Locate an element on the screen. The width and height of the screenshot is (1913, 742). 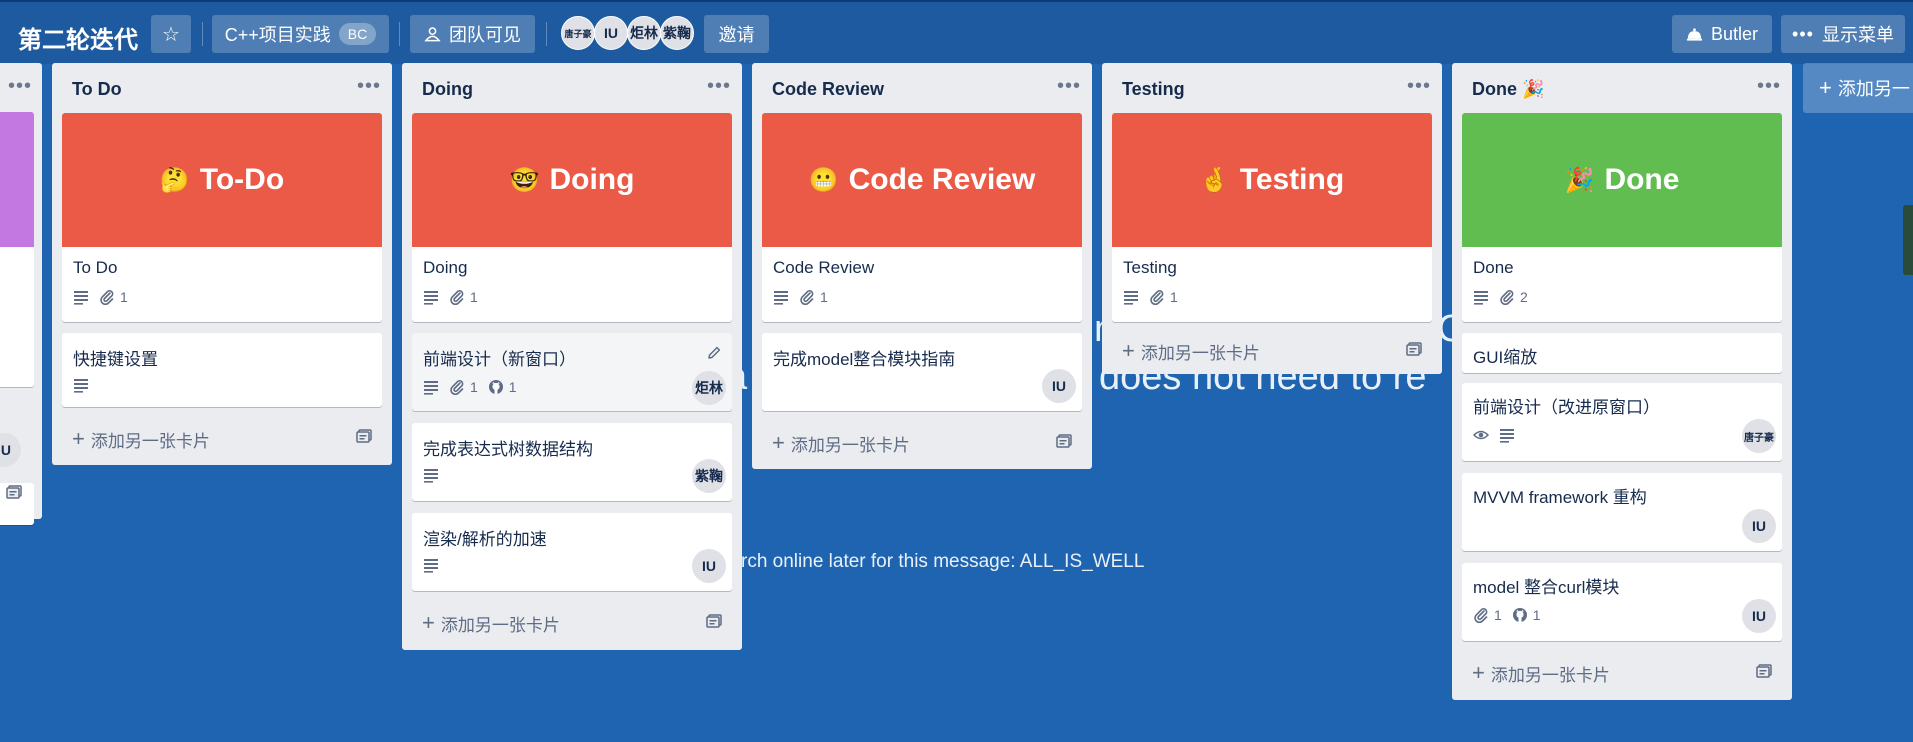
card-badges: 1 is located at coordinates (450, 297).